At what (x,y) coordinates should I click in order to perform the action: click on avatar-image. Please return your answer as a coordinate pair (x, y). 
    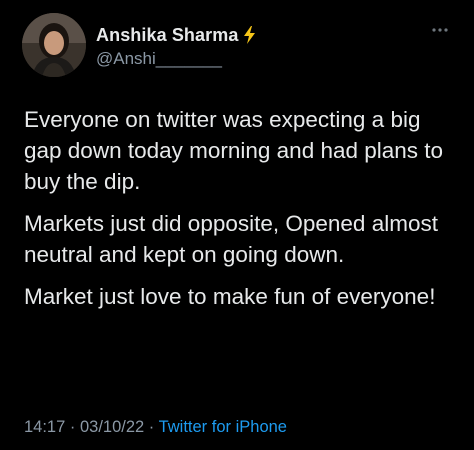
    Looking at the image, I should click on (54, 45).